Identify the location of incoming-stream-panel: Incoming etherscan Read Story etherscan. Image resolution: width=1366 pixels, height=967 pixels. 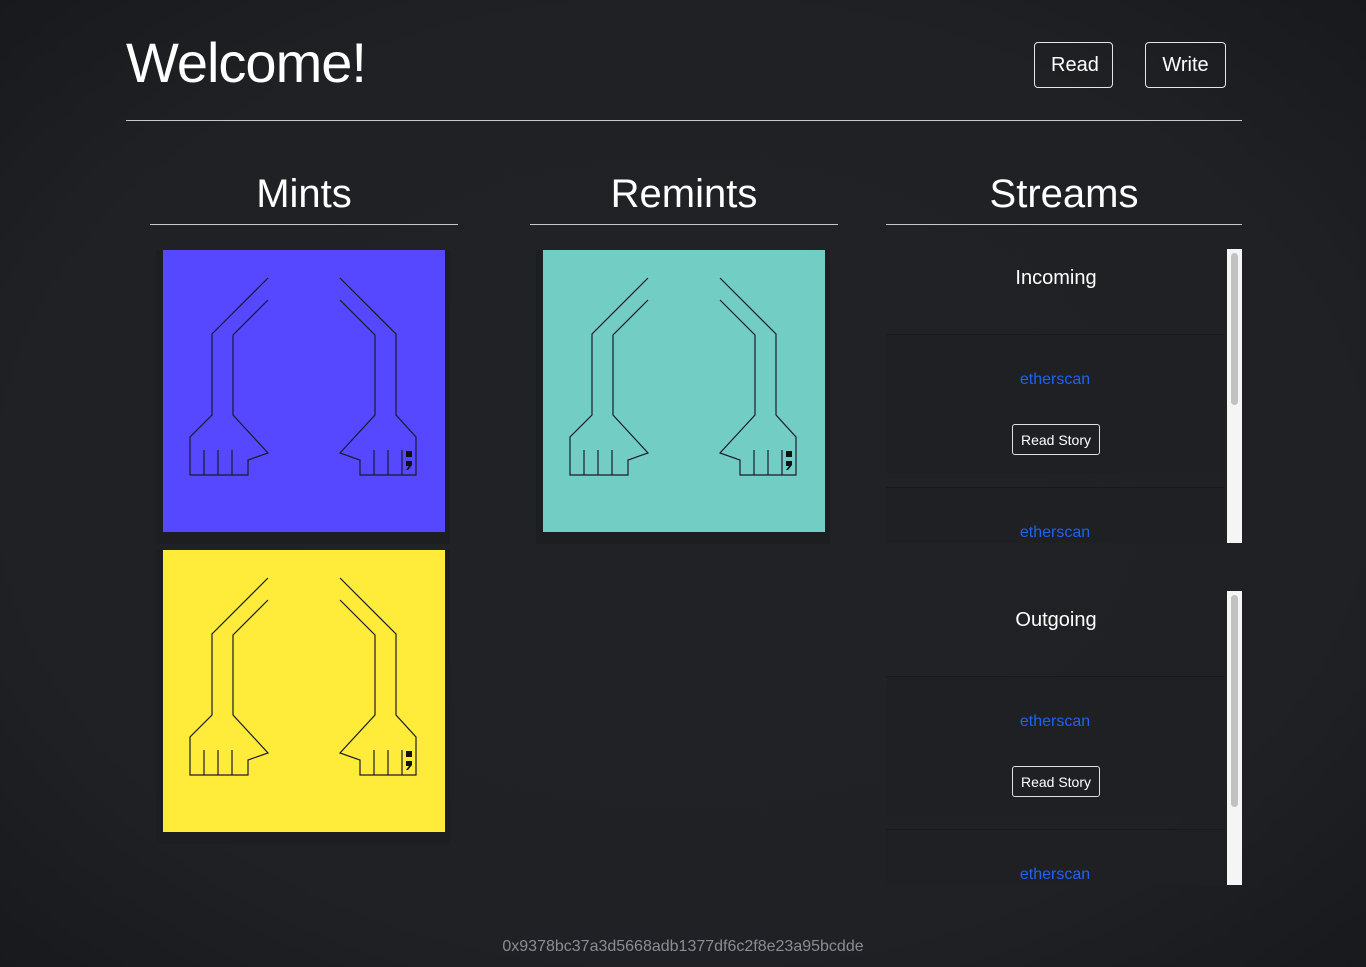
(1064, 396).